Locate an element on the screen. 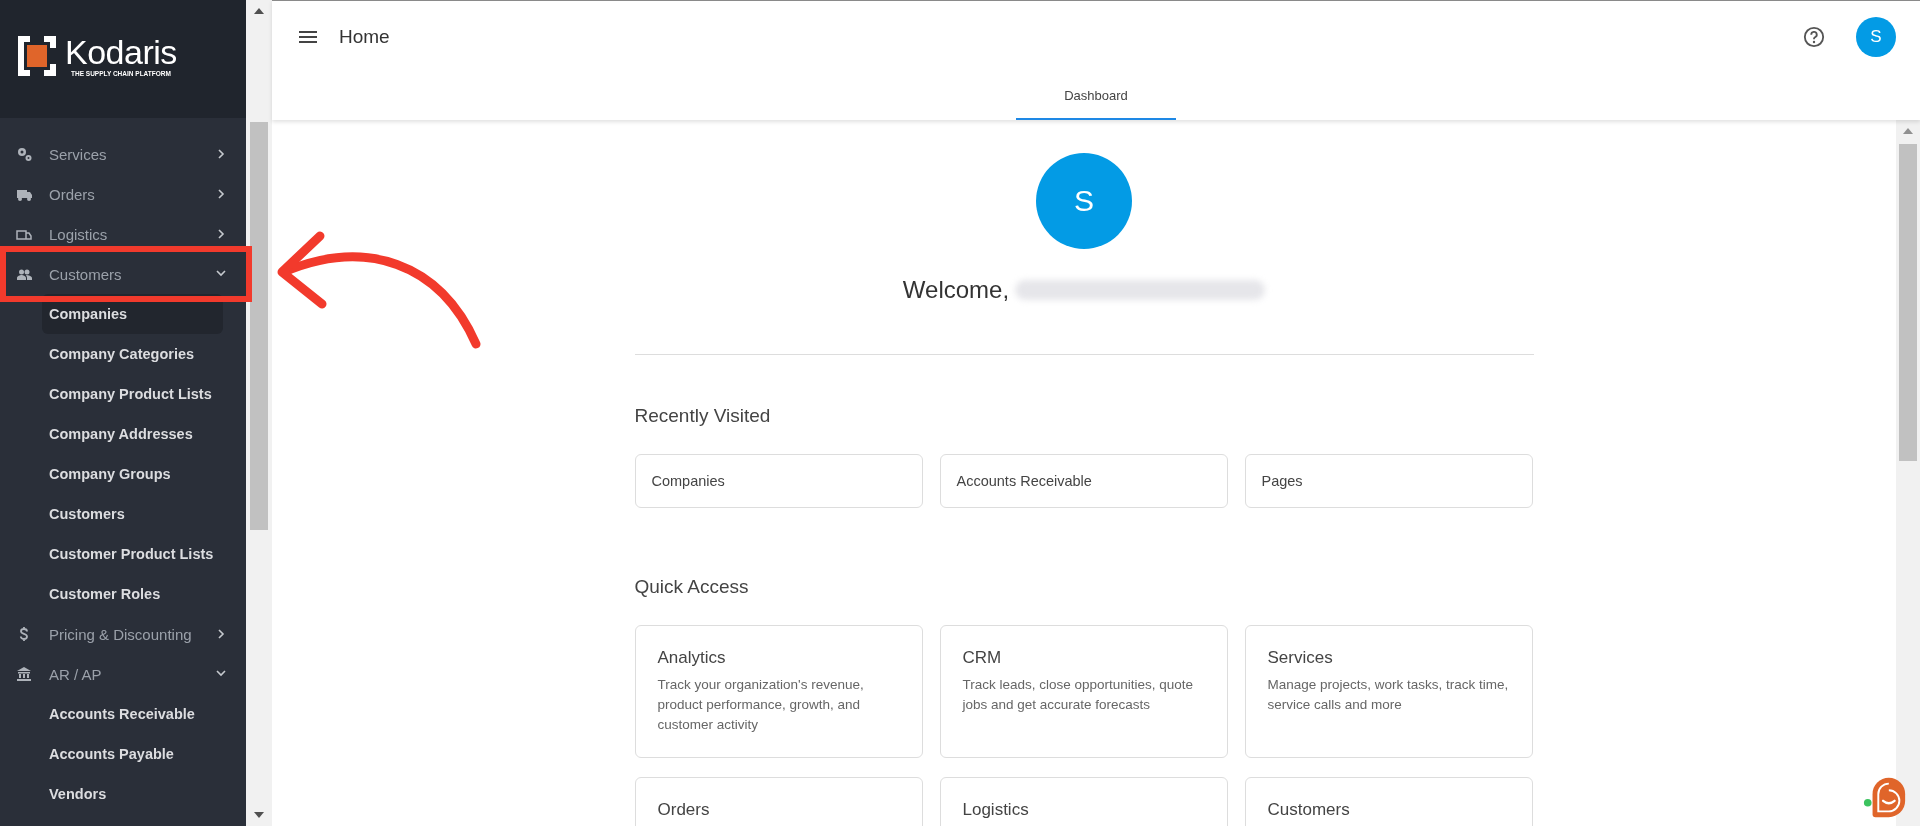 The height and width of the screenshot is (826, 1920). help-icon is located at coordinates (1814, 37).